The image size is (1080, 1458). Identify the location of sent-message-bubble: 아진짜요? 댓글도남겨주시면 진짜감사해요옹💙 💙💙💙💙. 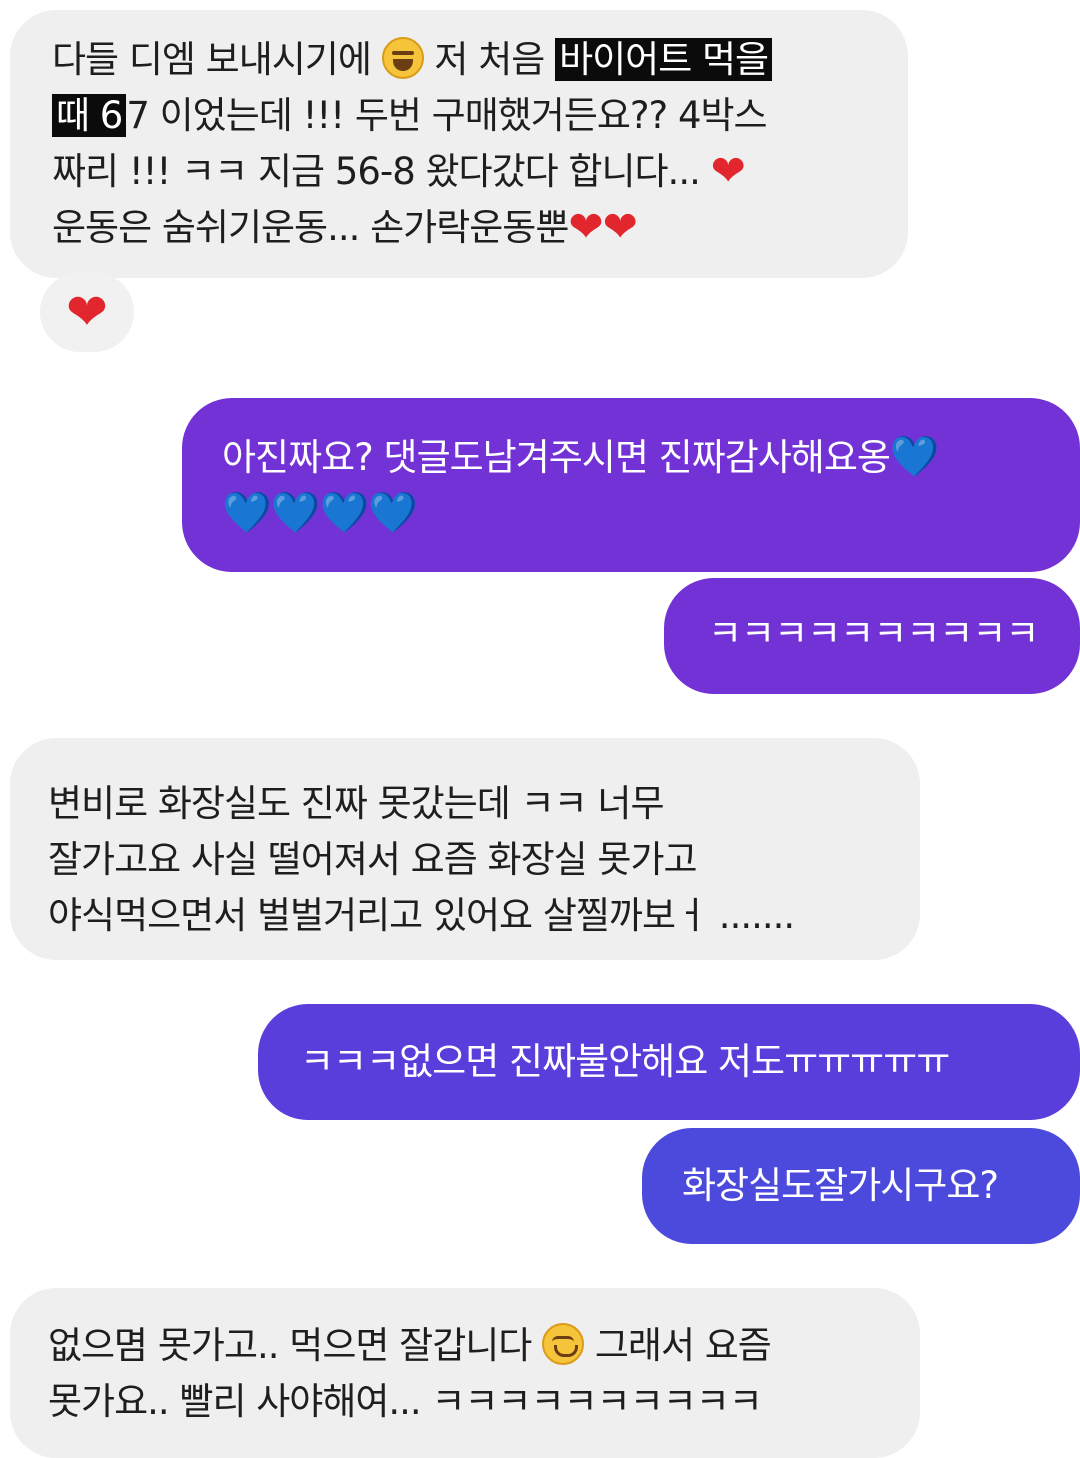
(631, 485).